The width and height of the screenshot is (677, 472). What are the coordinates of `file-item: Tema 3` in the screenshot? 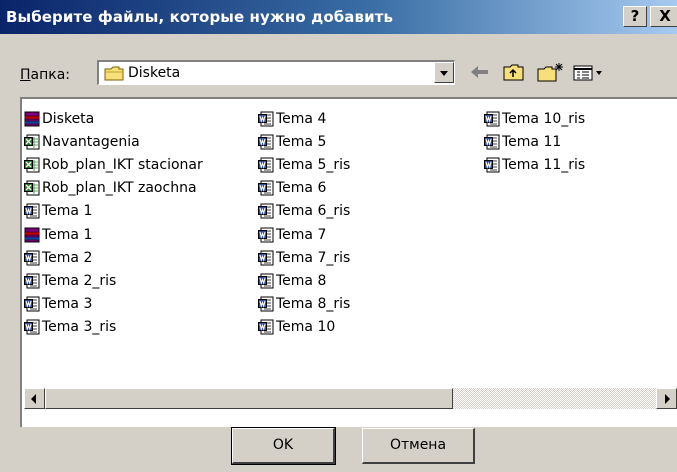 It's located at (113, 304).